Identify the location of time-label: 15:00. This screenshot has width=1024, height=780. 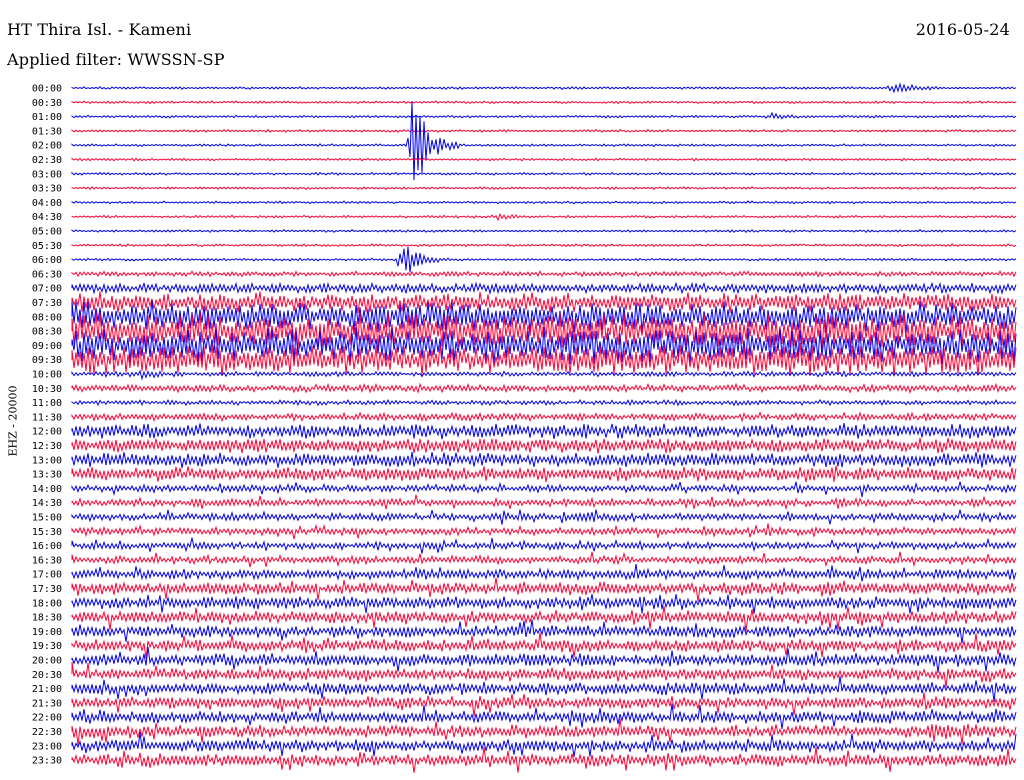
(47, 518).